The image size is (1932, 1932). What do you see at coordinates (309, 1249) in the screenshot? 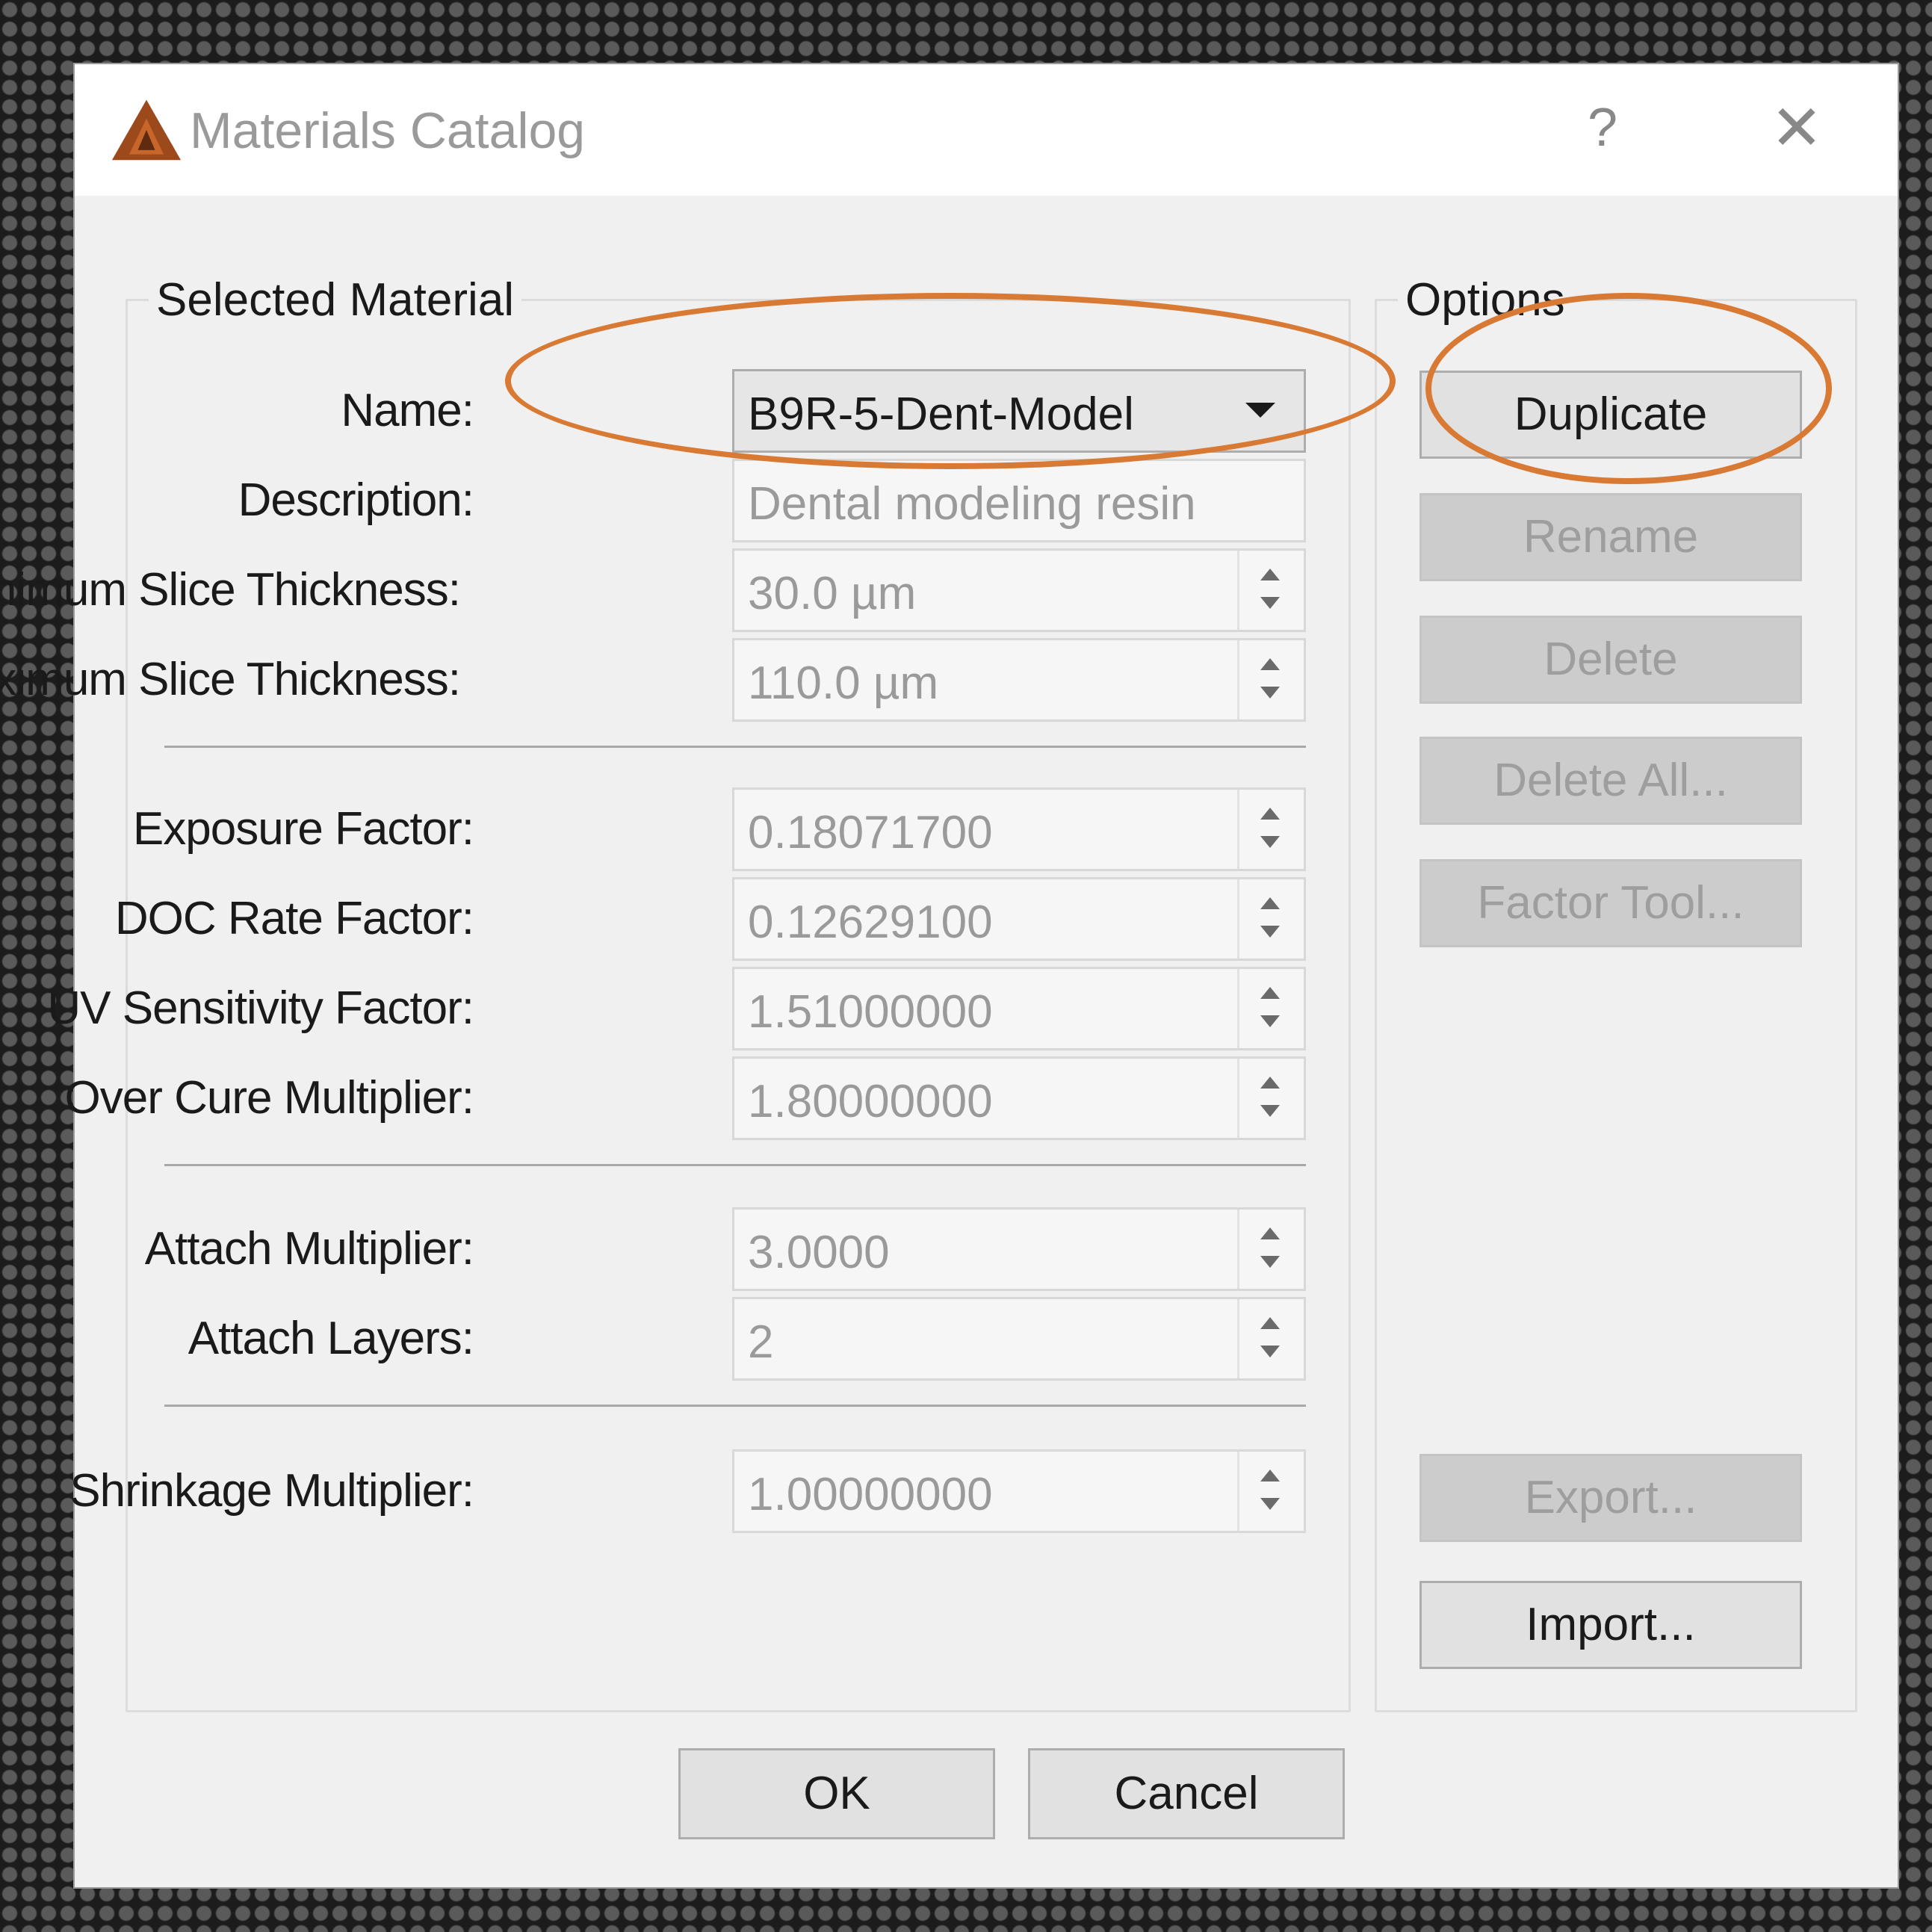
I see `attach-multiplier-label: Attach Multiplier:` at bounding box center [309, 1249].